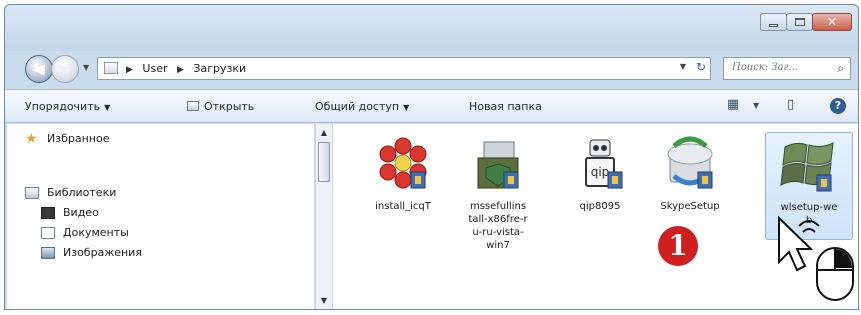  Describe the element at coordinates (32, 192) in the screenshot. I see `library-icon` at that location.